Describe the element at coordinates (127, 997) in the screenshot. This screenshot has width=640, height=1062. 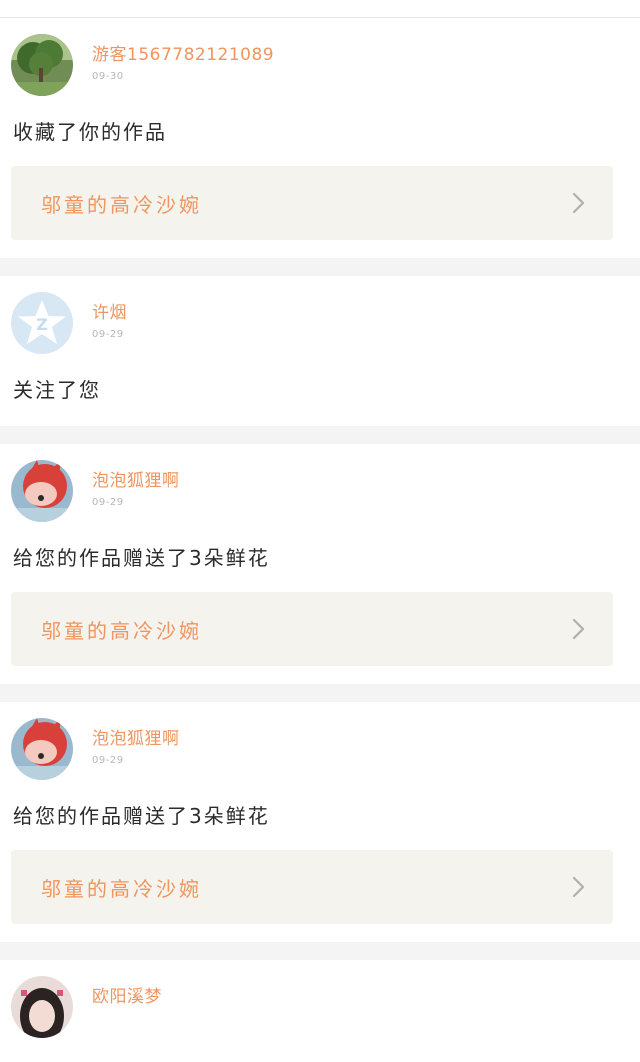
I see `username: 欧阳溪梦` at that location.